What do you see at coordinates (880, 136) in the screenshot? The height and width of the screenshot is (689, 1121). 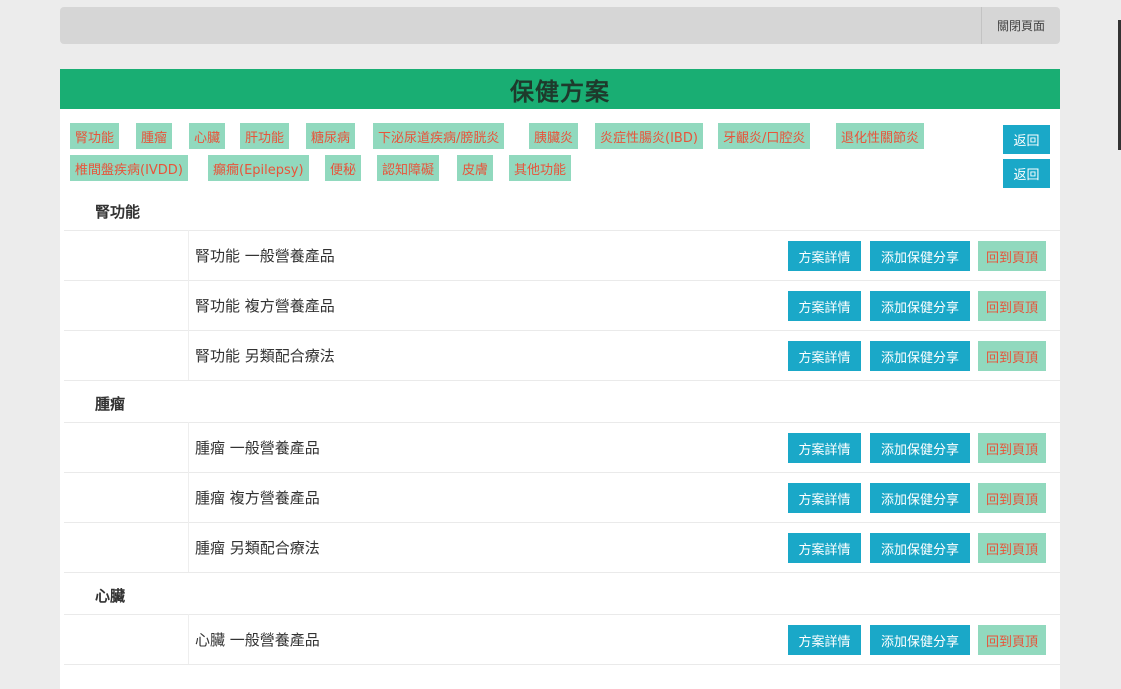 I see `tag-arthritis: 退化性關節炎` at bounding box center [880, 136].